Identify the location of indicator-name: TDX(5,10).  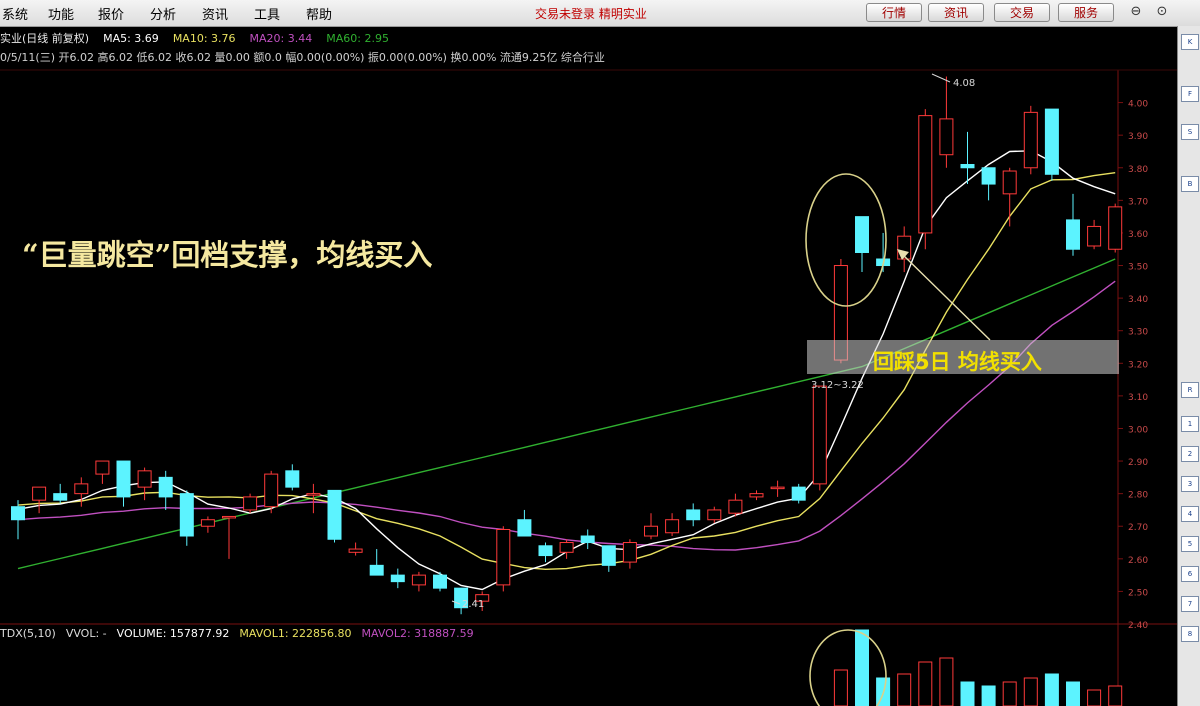
(28, 633).